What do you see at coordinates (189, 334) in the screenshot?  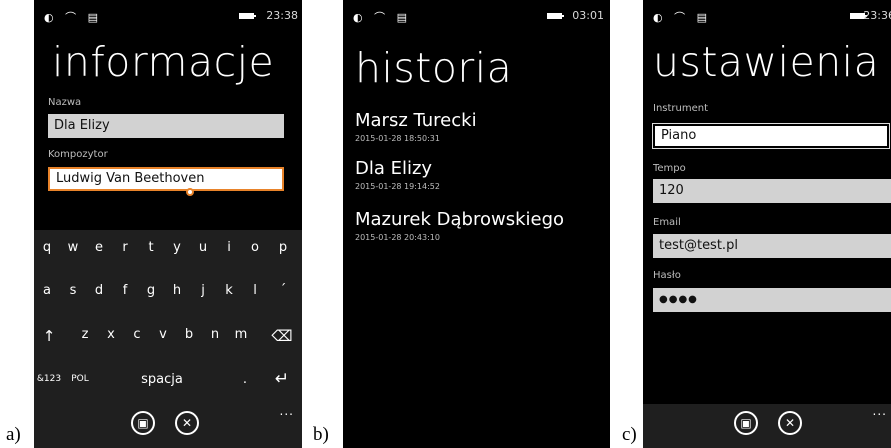 I see `key-b: b` at bounding box center [189, 334].